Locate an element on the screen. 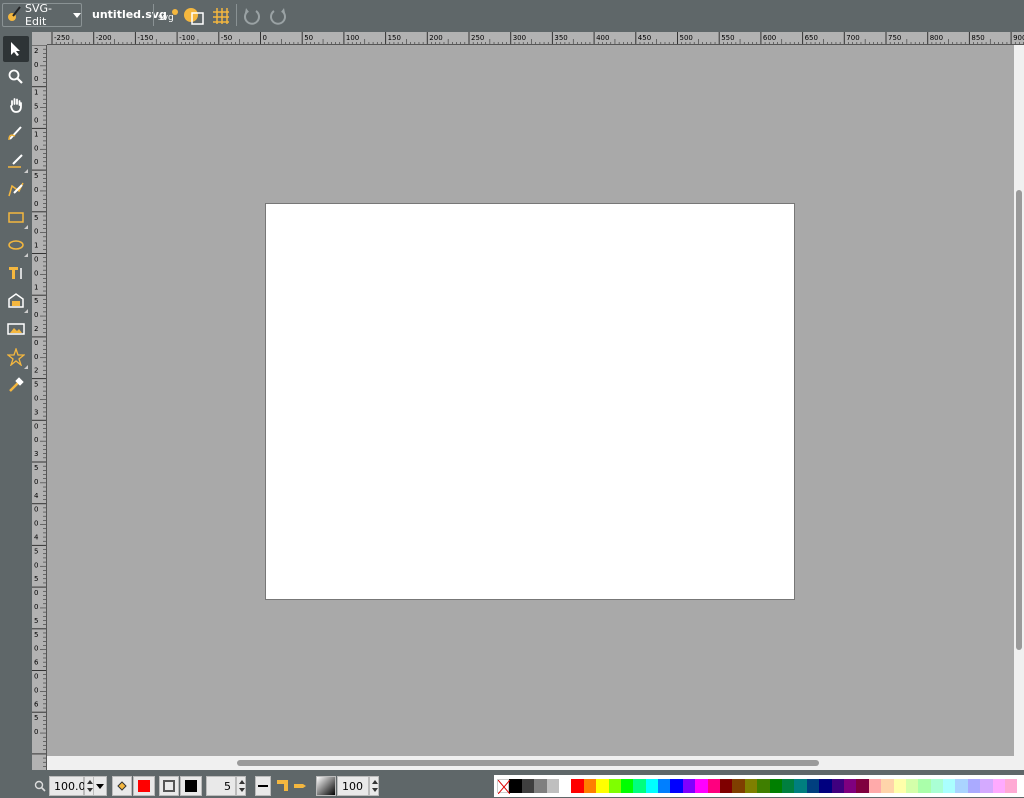 The height and width of the screenshot is (798, 1024). ruler-label-digit: 2 is located at coordinates (36, 371).